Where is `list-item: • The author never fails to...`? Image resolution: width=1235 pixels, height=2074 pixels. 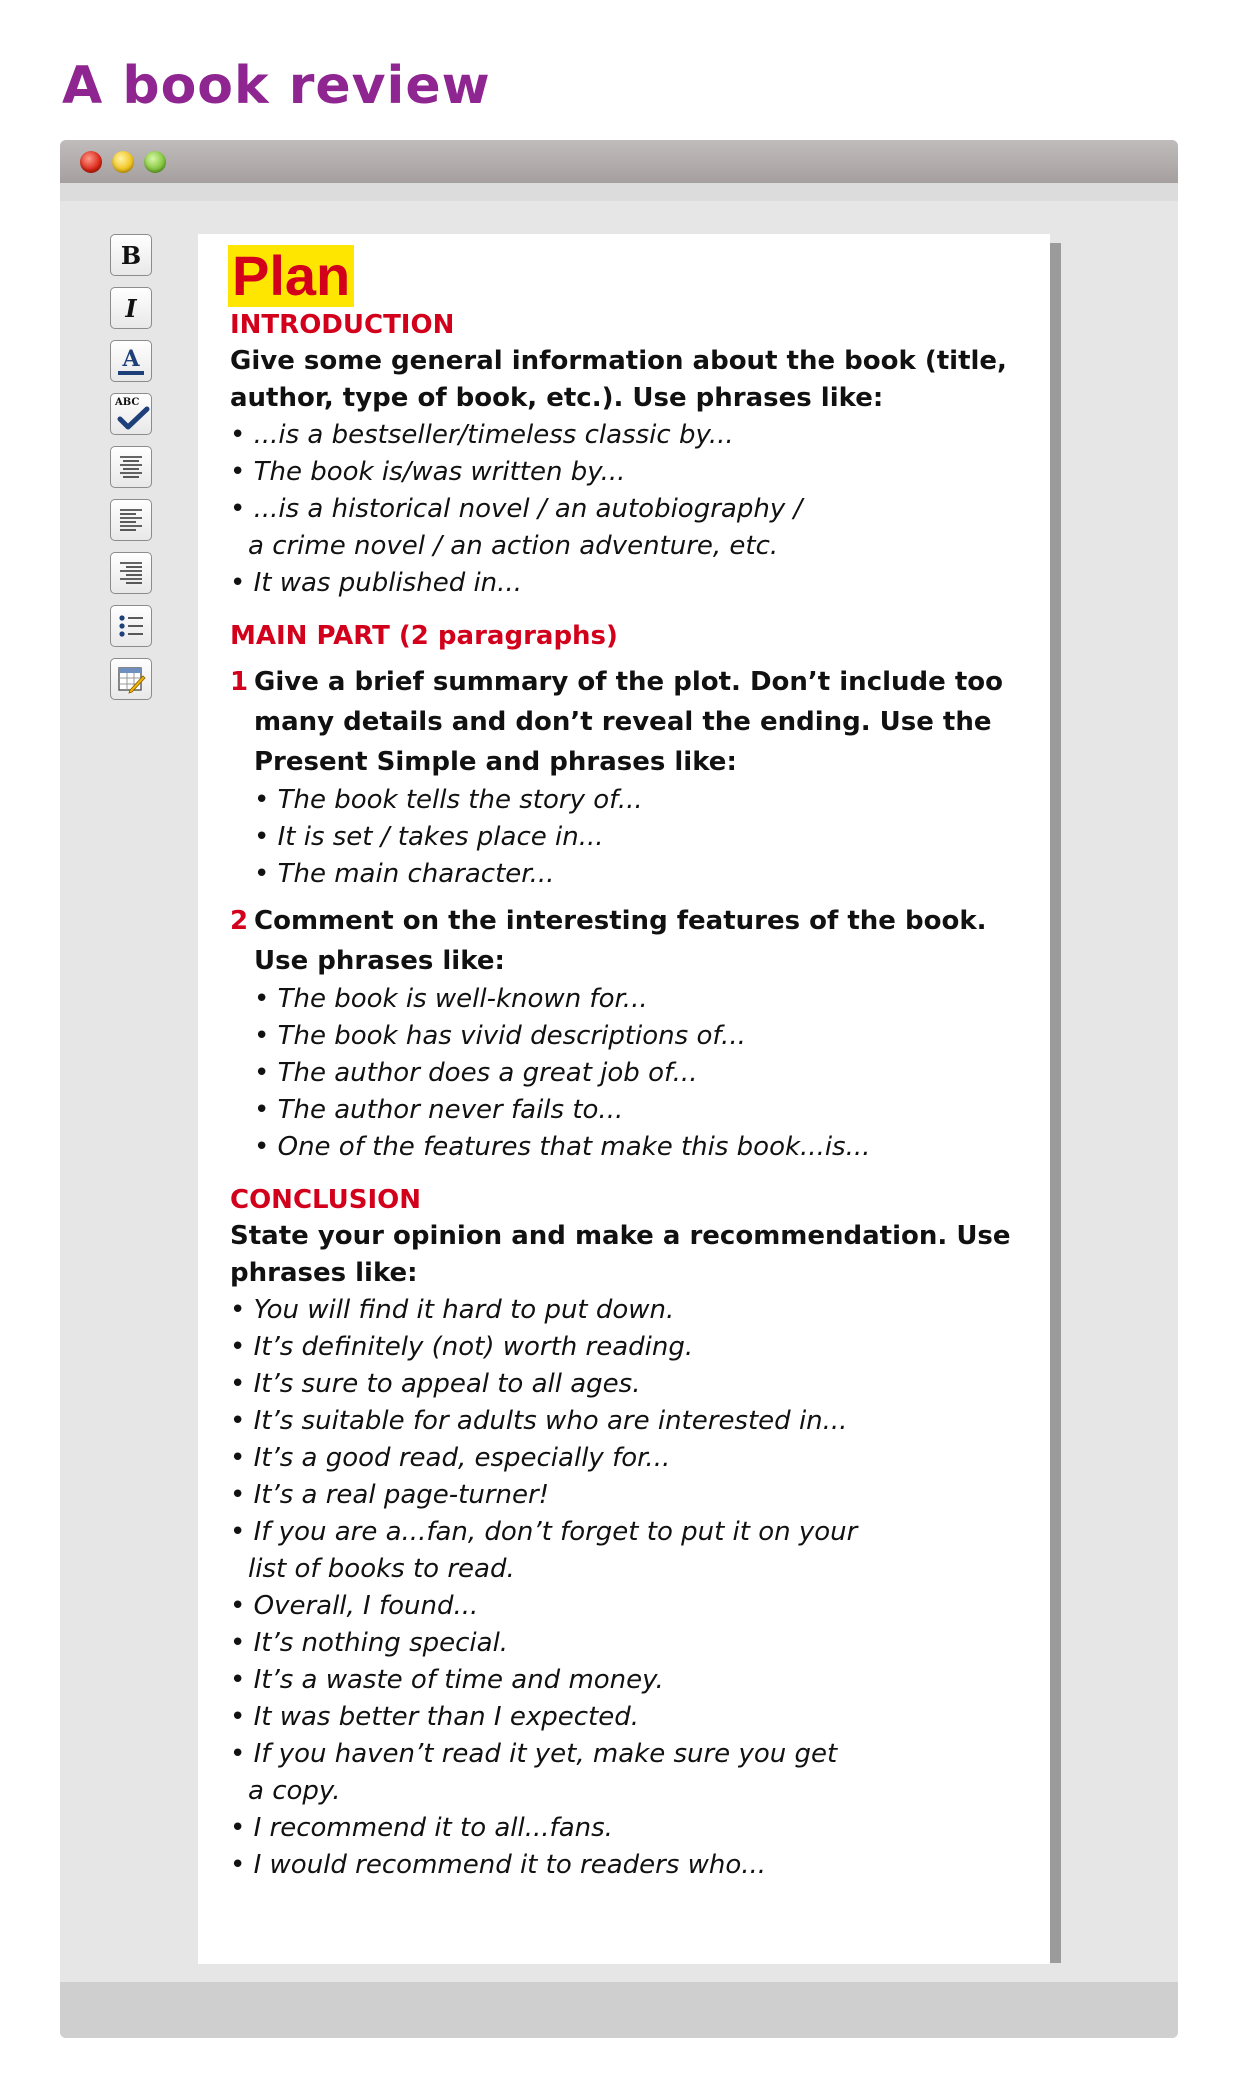 list-item: • The author never fails to... is located at coordinates (439, 1110).